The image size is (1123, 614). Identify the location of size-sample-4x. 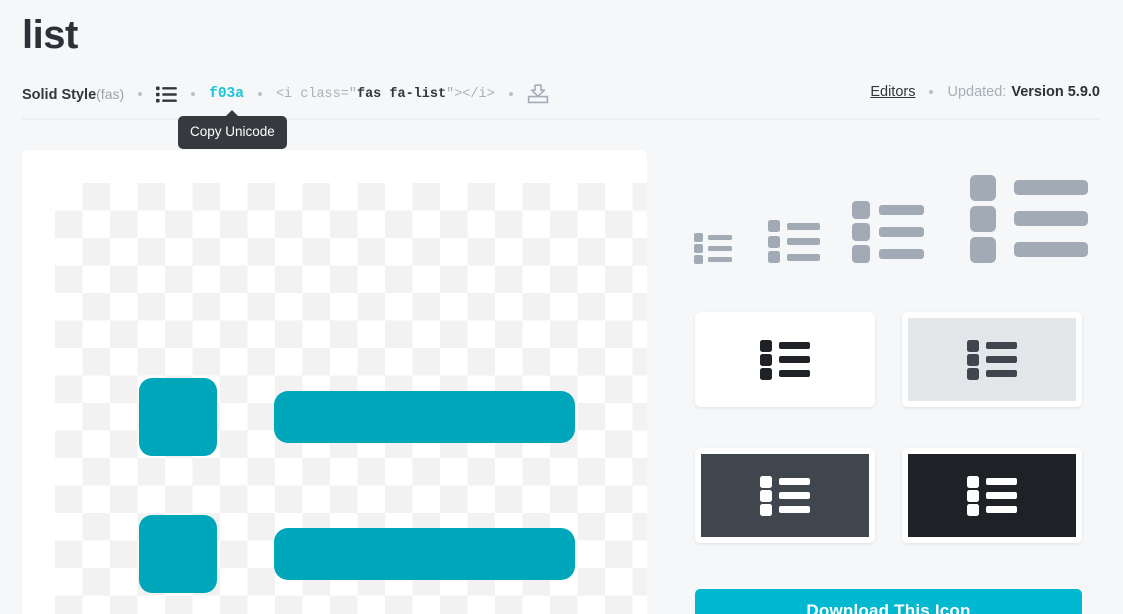
(1029, 219).